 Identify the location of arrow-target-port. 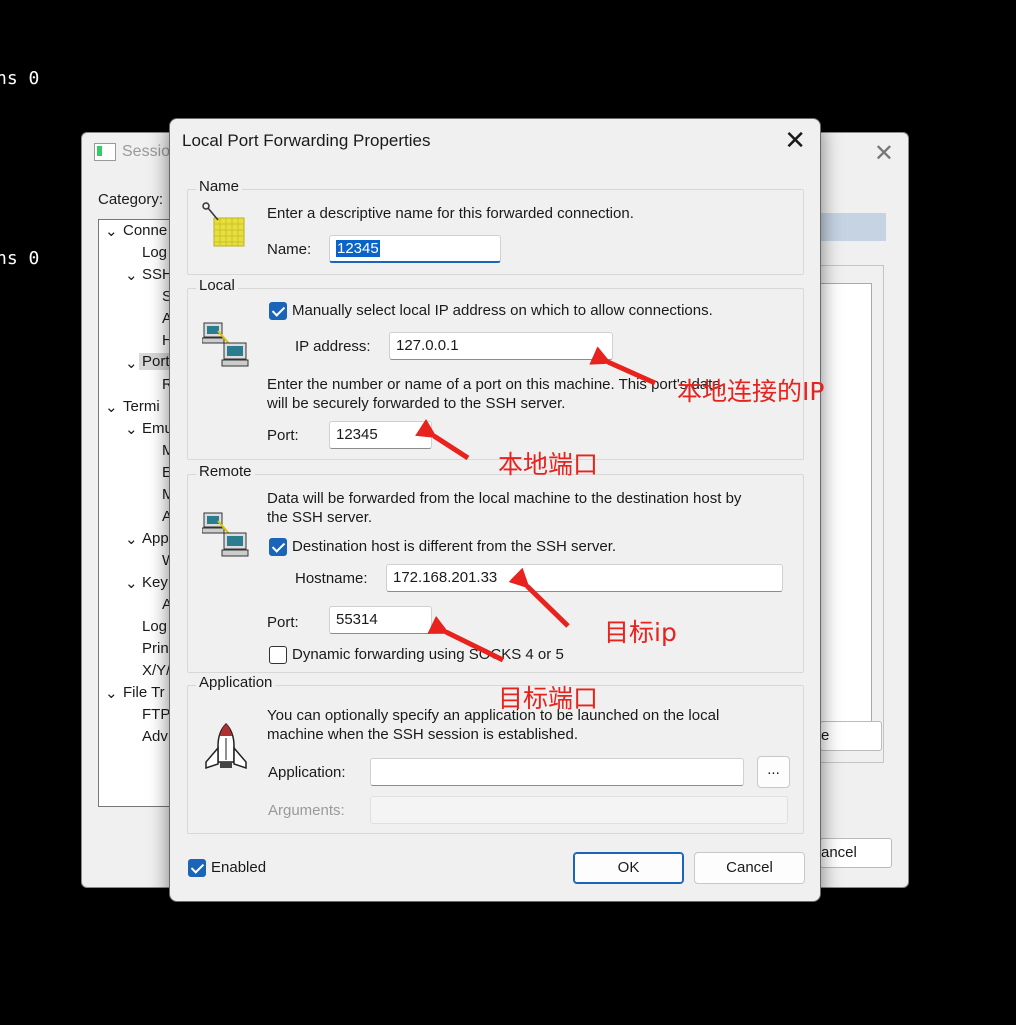
(466, 639).